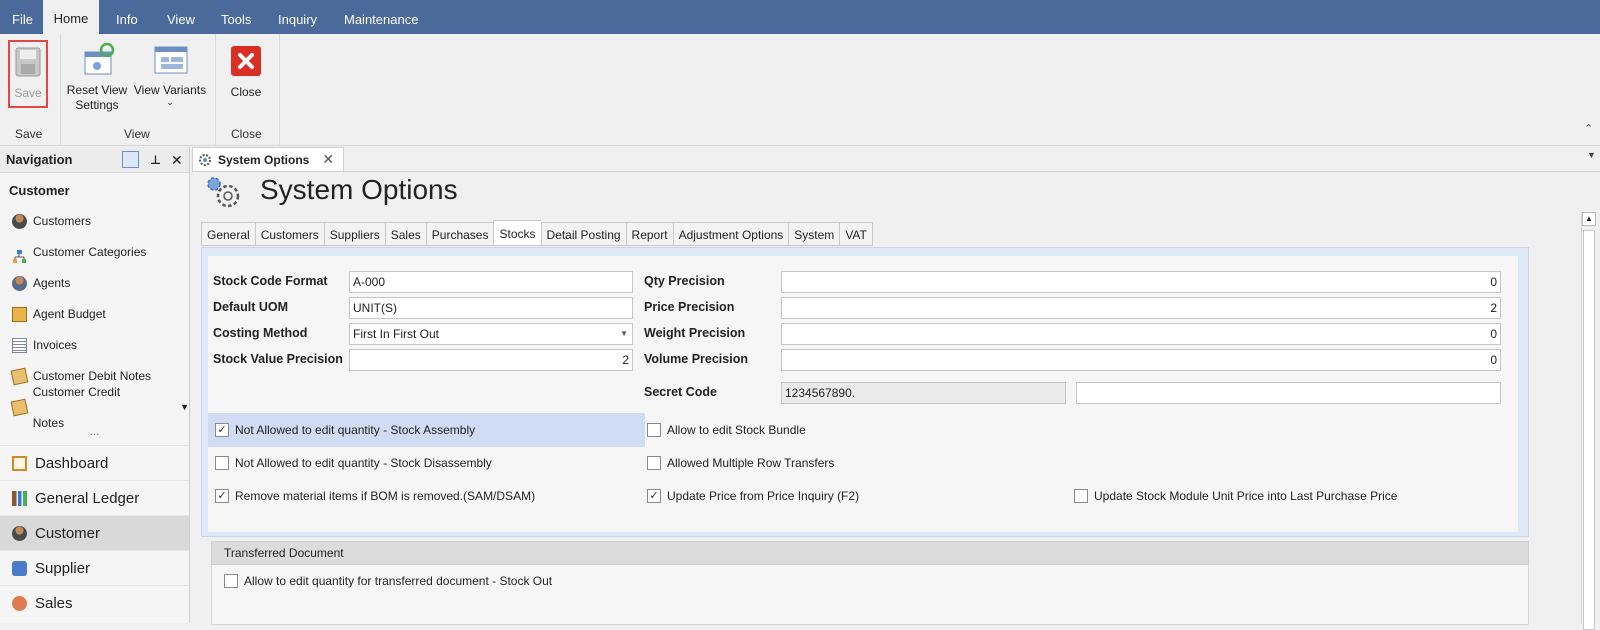  What do you see at coordinates (19, 345) in the screenshot?
I see `invoice-icon` at bounding box center [19, 345].